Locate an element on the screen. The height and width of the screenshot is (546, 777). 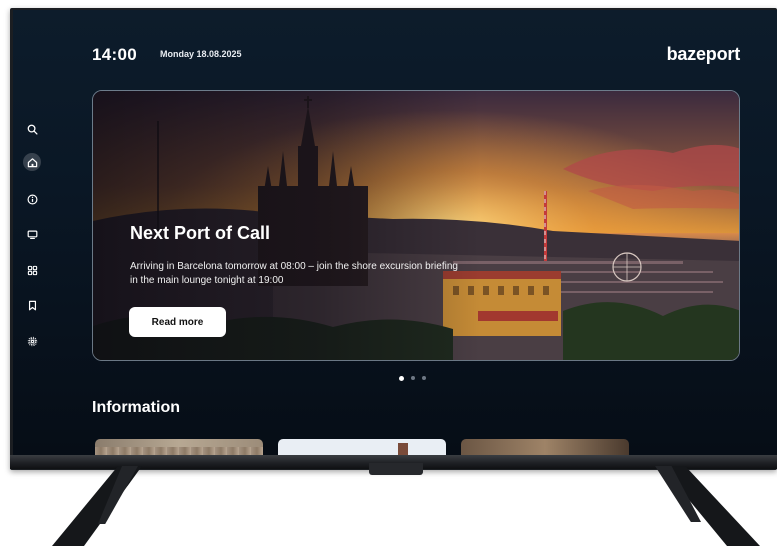
nav-info is located at coordinates (32, 199).